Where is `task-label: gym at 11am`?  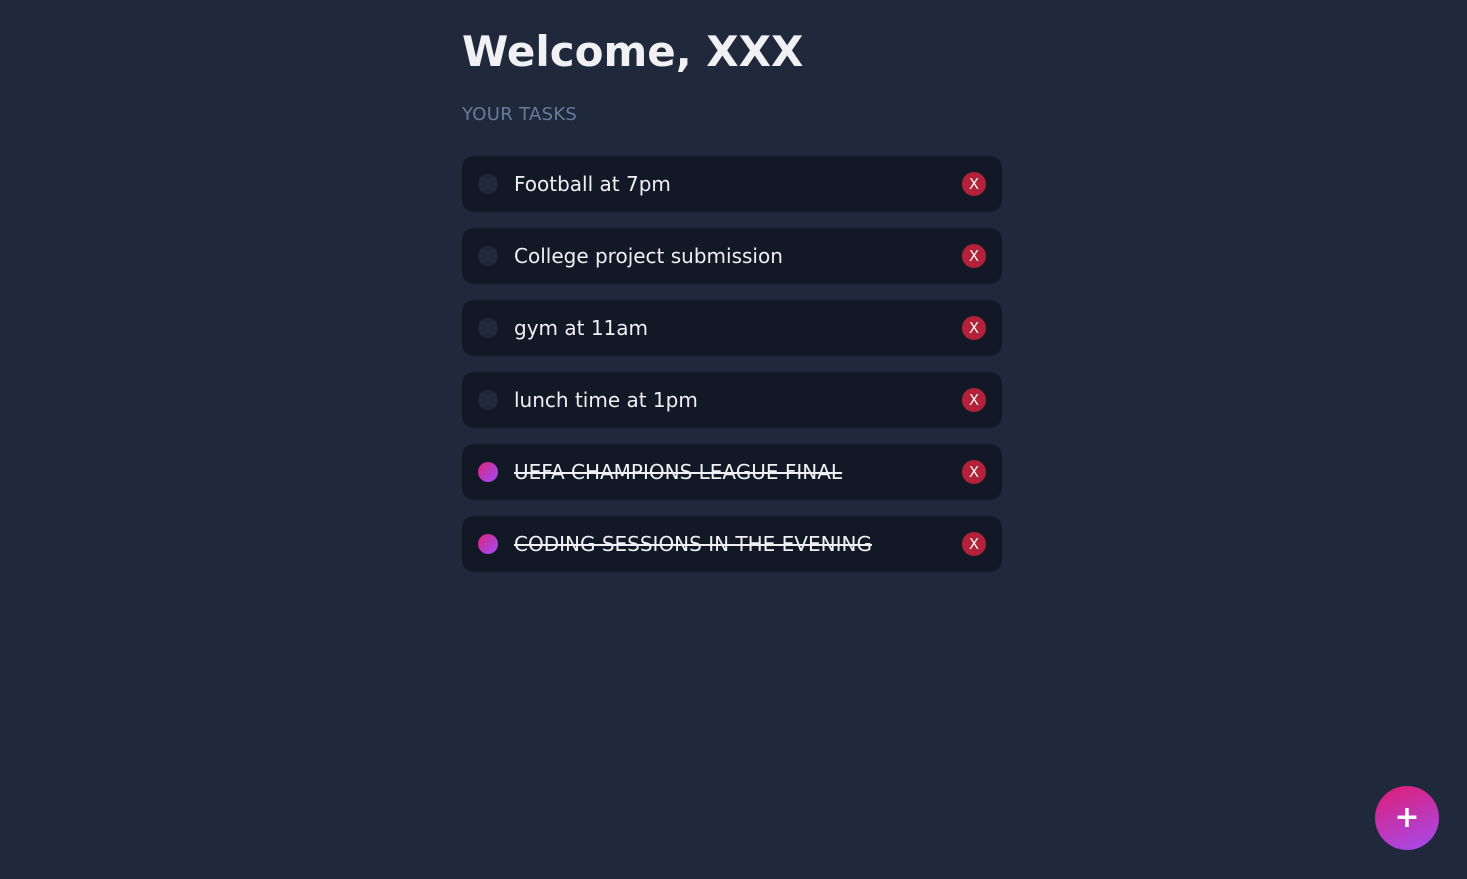
task-label: gym at 11am is located at coordinates (581, 328).